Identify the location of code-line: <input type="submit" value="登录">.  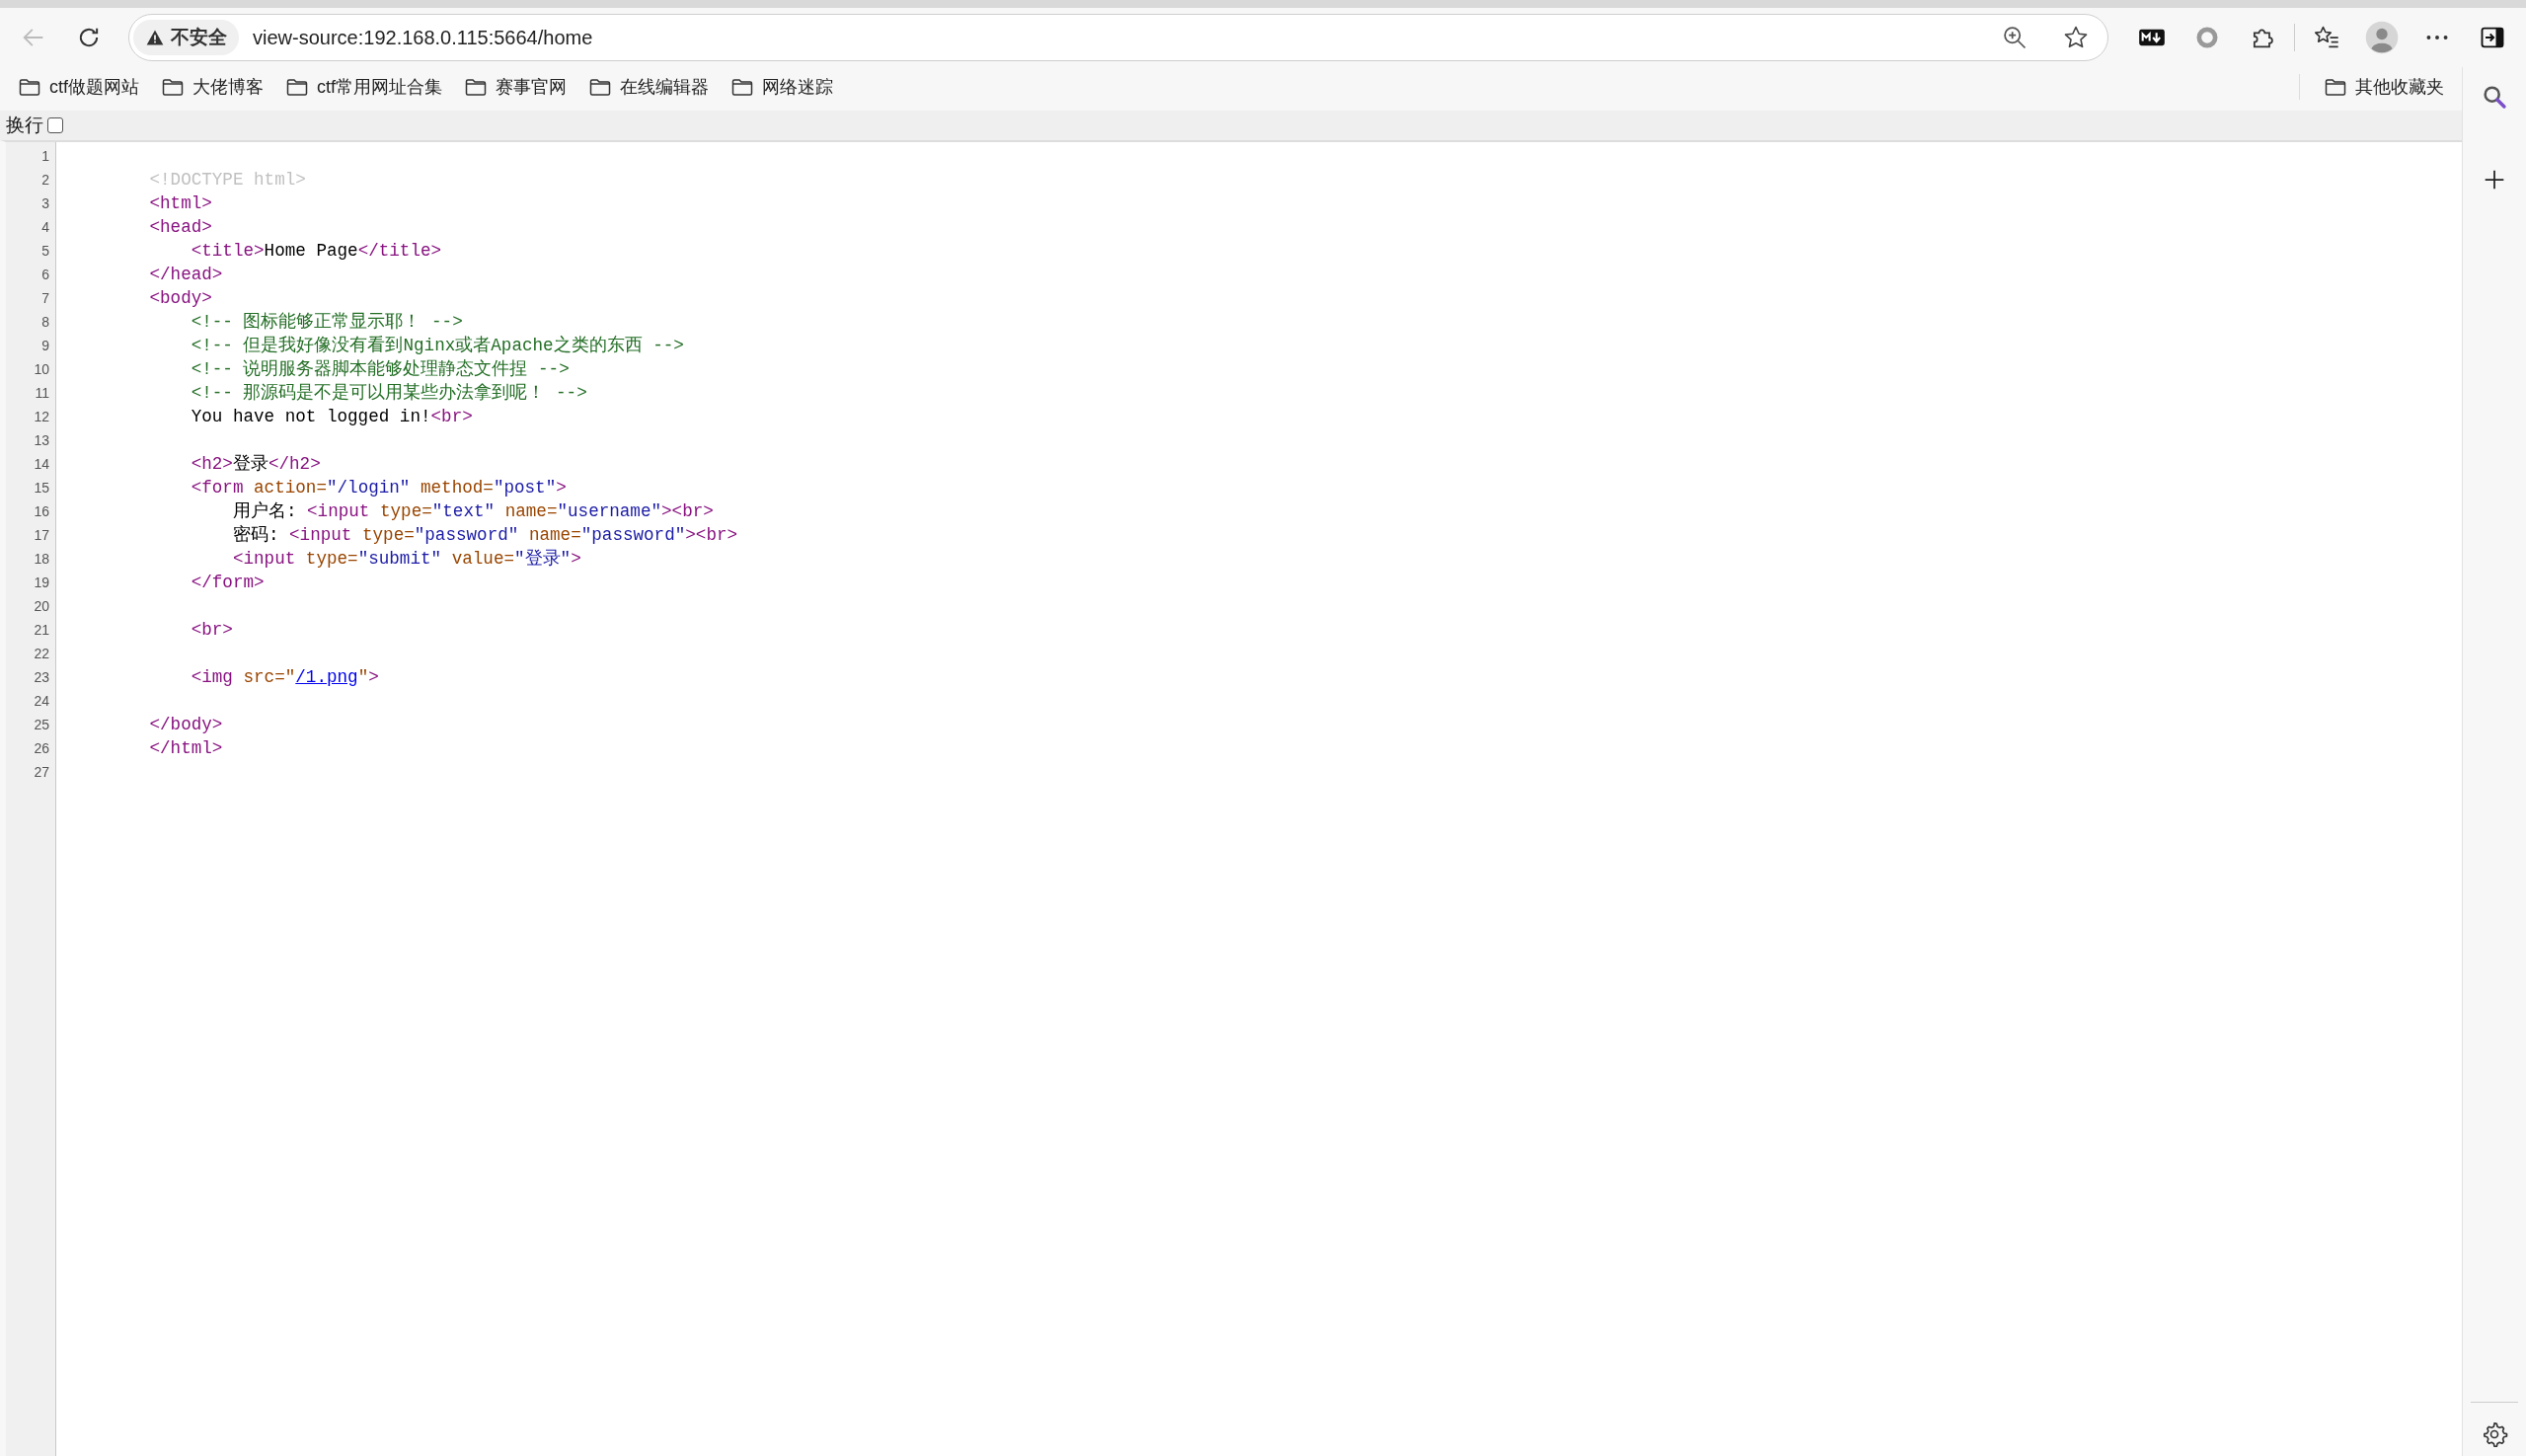
(406, 559).